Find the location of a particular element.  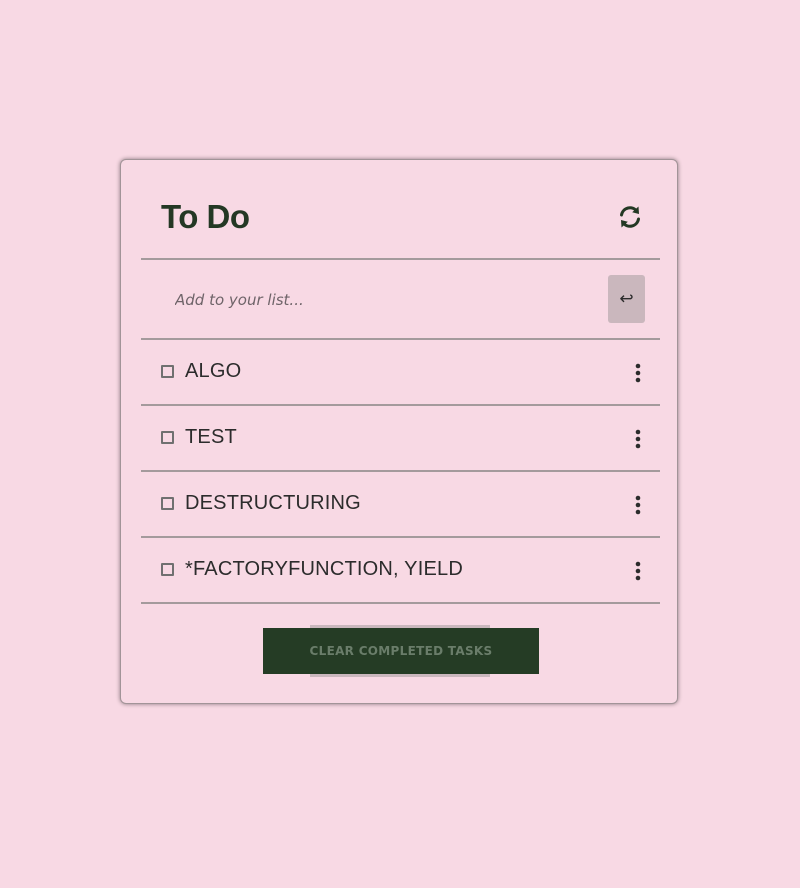

add-task-button: ↩ is located at coordinates (626, 299).